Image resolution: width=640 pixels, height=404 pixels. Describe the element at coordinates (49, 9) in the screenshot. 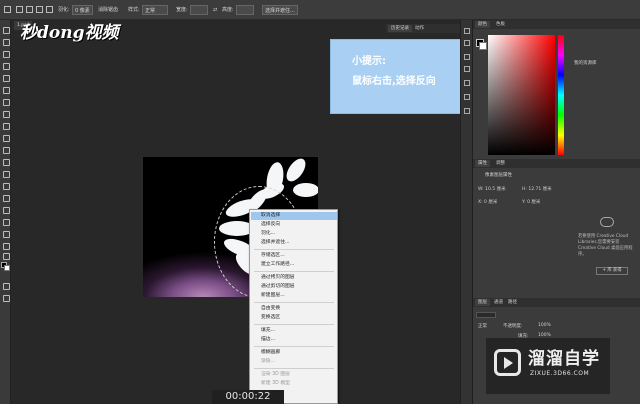

I see `intersect-selection-icon` at that location.